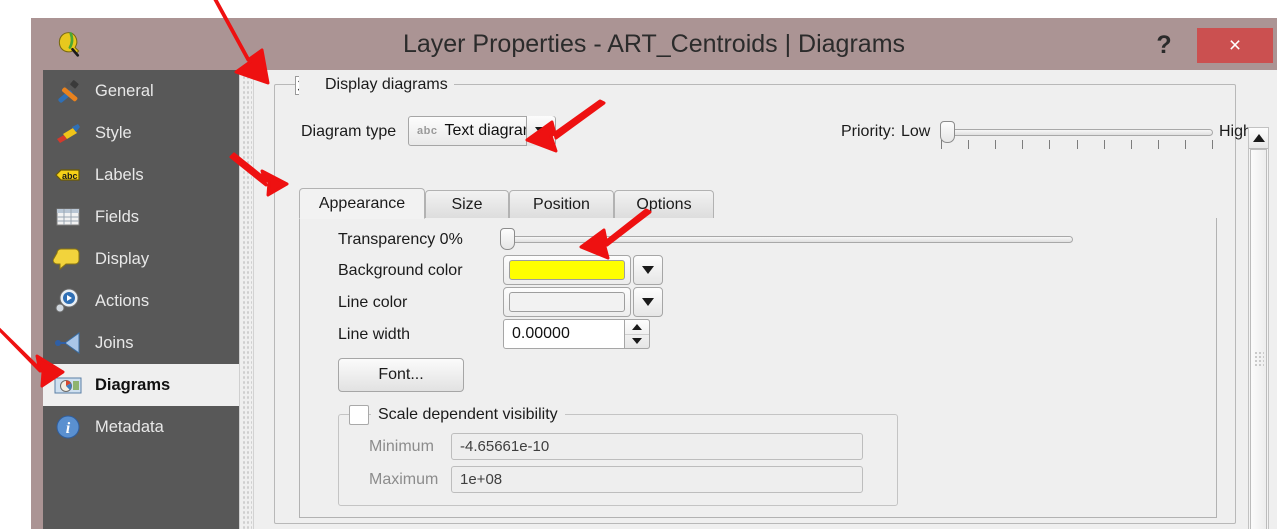 This screenshot has height=529, width=1277. I want to click on minimum-label: Minimum, so click(401, 446).